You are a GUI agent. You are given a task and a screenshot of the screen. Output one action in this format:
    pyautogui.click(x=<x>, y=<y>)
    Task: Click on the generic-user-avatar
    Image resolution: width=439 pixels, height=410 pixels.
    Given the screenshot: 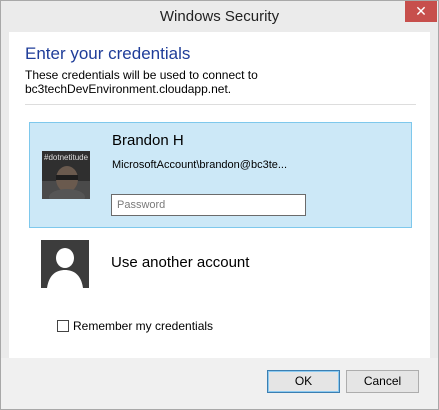 What is the action you would take?
    pyautogui.click(x=65, y=264)
    